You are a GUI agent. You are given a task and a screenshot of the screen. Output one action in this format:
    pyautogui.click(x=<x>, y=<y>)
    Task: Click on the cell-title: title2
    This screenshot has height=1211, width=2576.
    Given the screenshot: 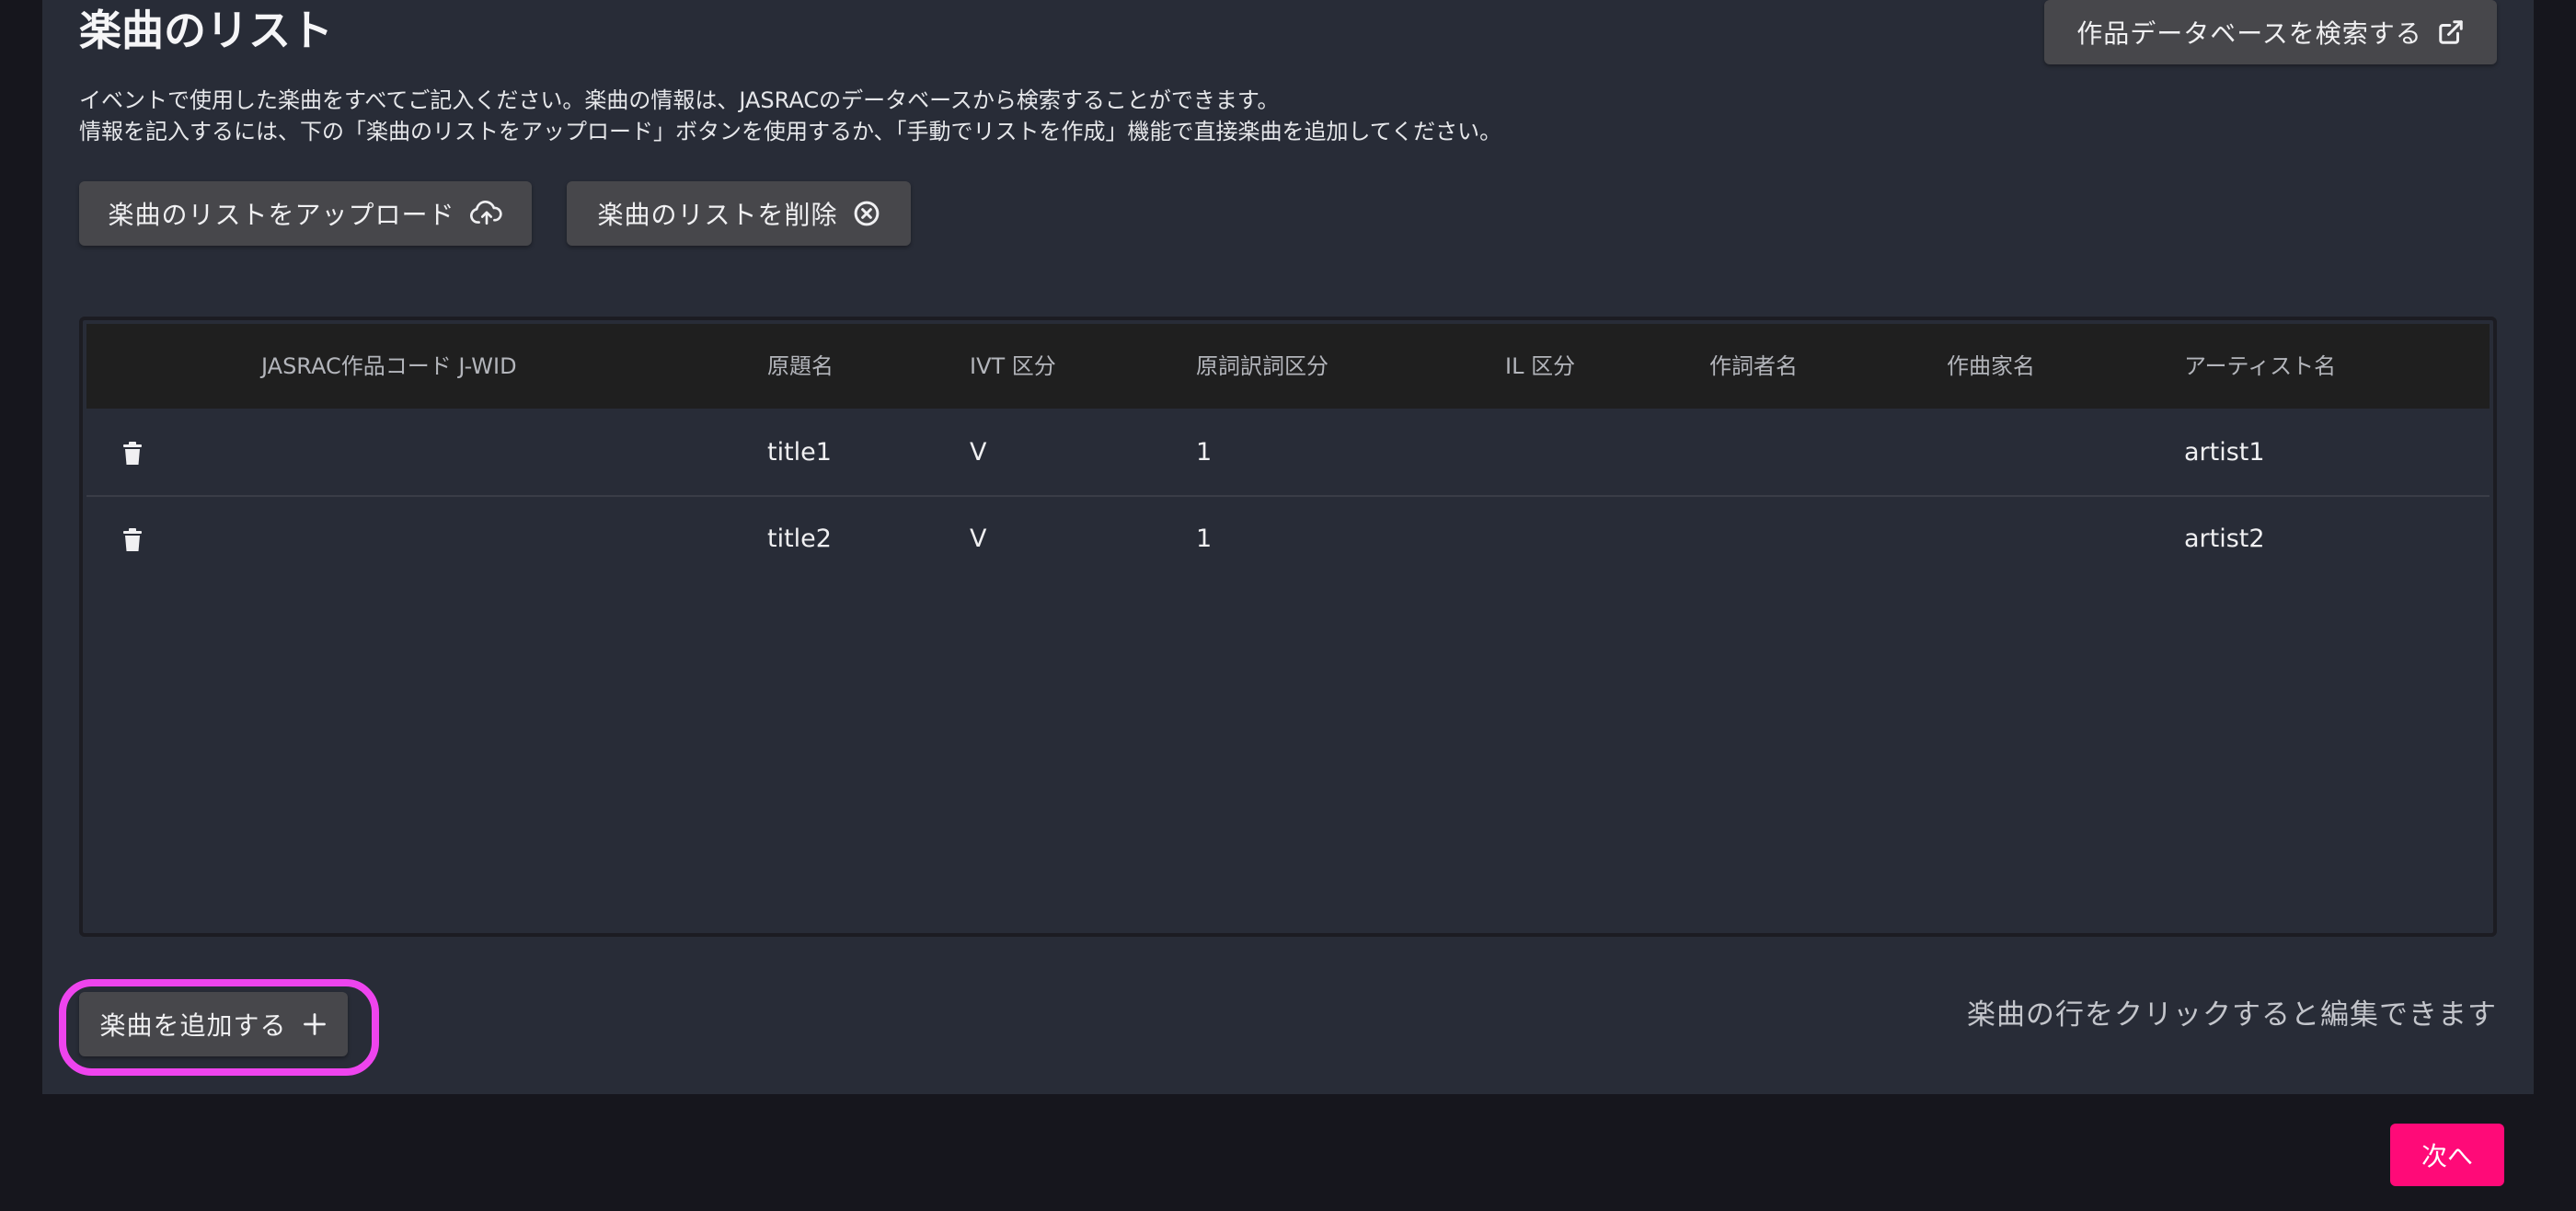 What is the action you would take?
    pyautogui.click(x=799, y=539)
    